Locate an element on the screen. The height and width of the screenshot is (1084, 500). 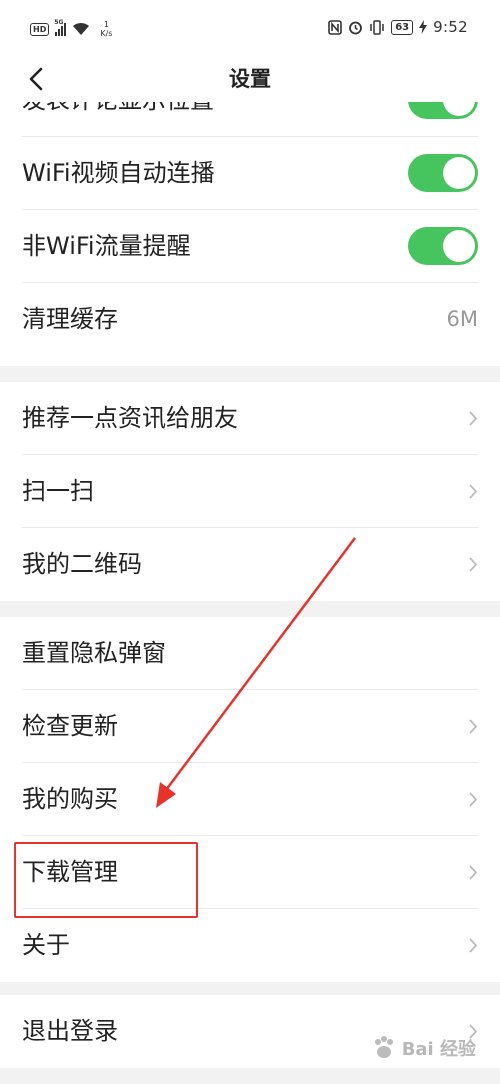
network-type-label: 5G is located at coordinates (59, 22).